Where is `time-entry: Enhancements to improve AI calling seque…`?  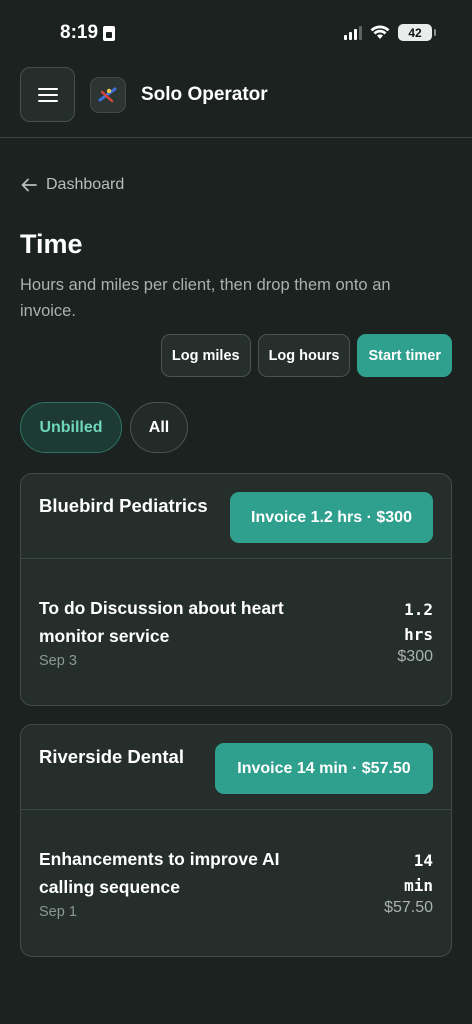
time-entry: Enhancements to improve AI calling seque… is located at coordinates (236, 883).